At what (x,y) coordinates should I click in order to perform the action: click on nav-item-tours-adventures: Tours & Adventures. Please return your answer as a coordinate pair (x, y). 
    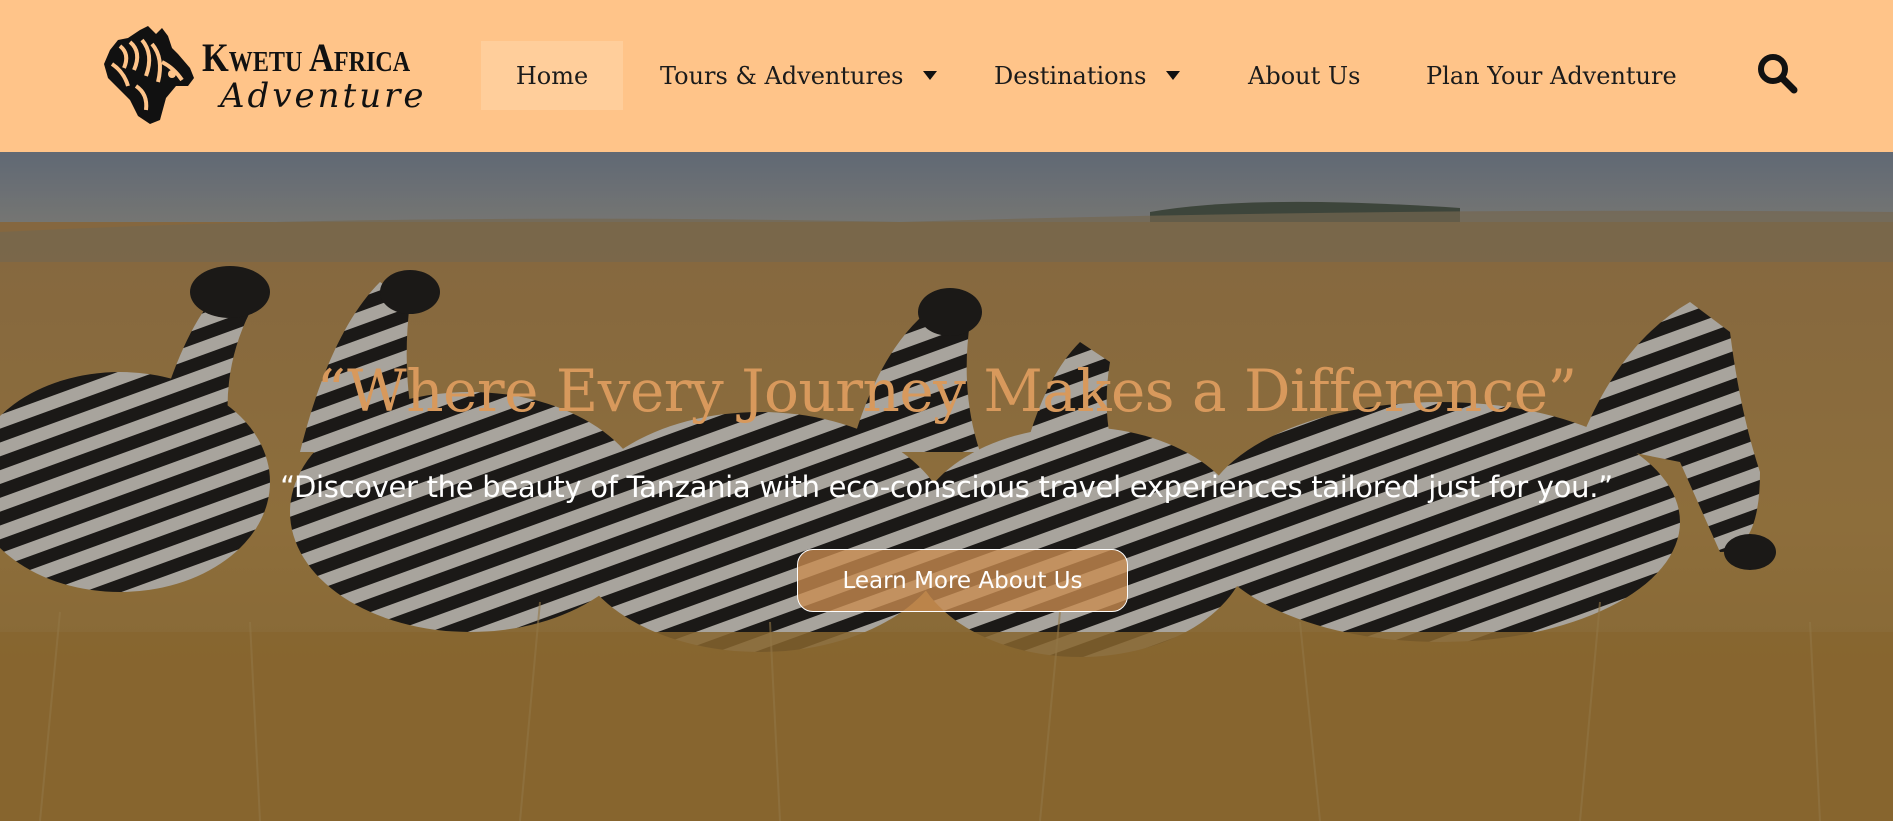
    Looking at the image, I should click on (799, 75).